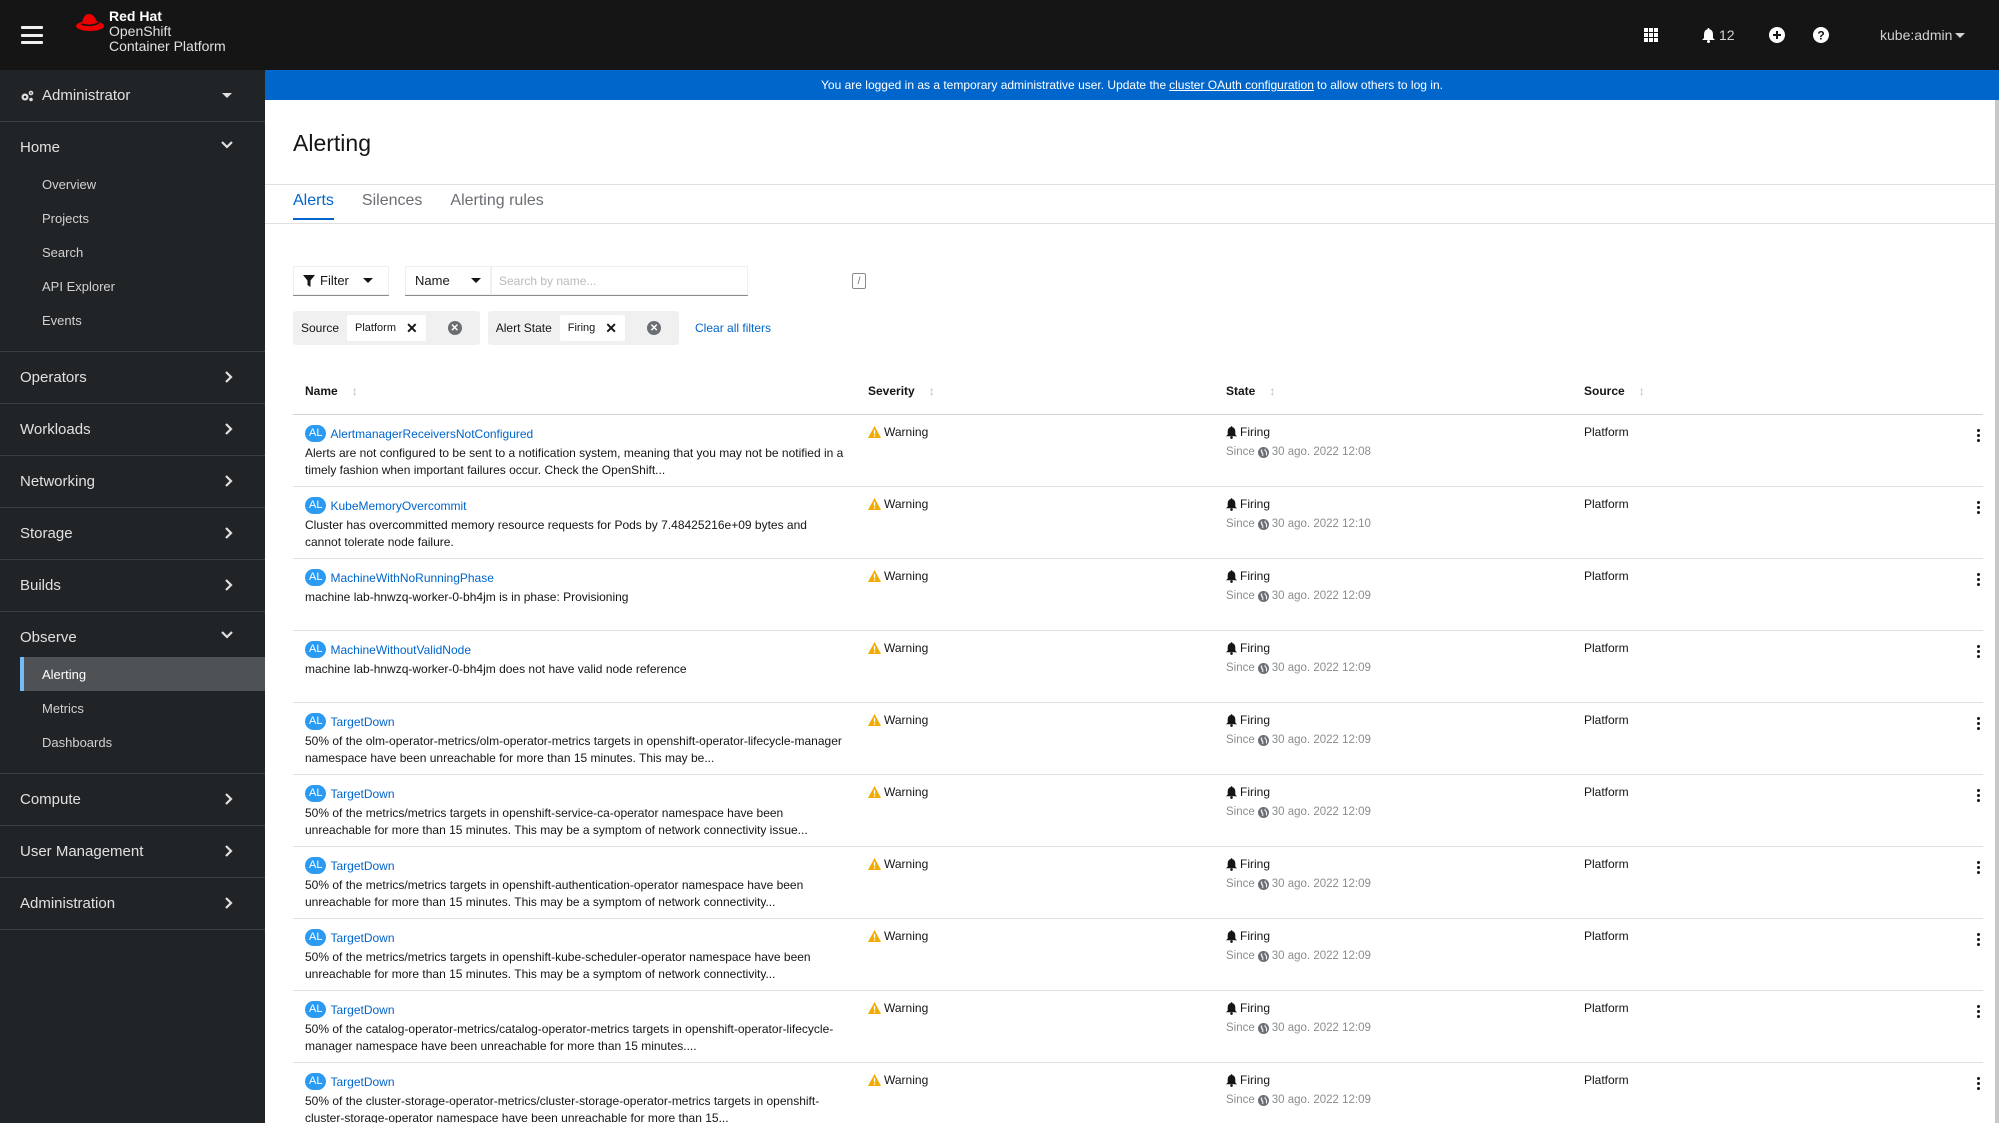 Image resolution: width=1999 pixels, height=1123 pixels. Describe the element at coordinates (313, 206) in the screenshot. I see `tab-alerts: Alerts` at that location.